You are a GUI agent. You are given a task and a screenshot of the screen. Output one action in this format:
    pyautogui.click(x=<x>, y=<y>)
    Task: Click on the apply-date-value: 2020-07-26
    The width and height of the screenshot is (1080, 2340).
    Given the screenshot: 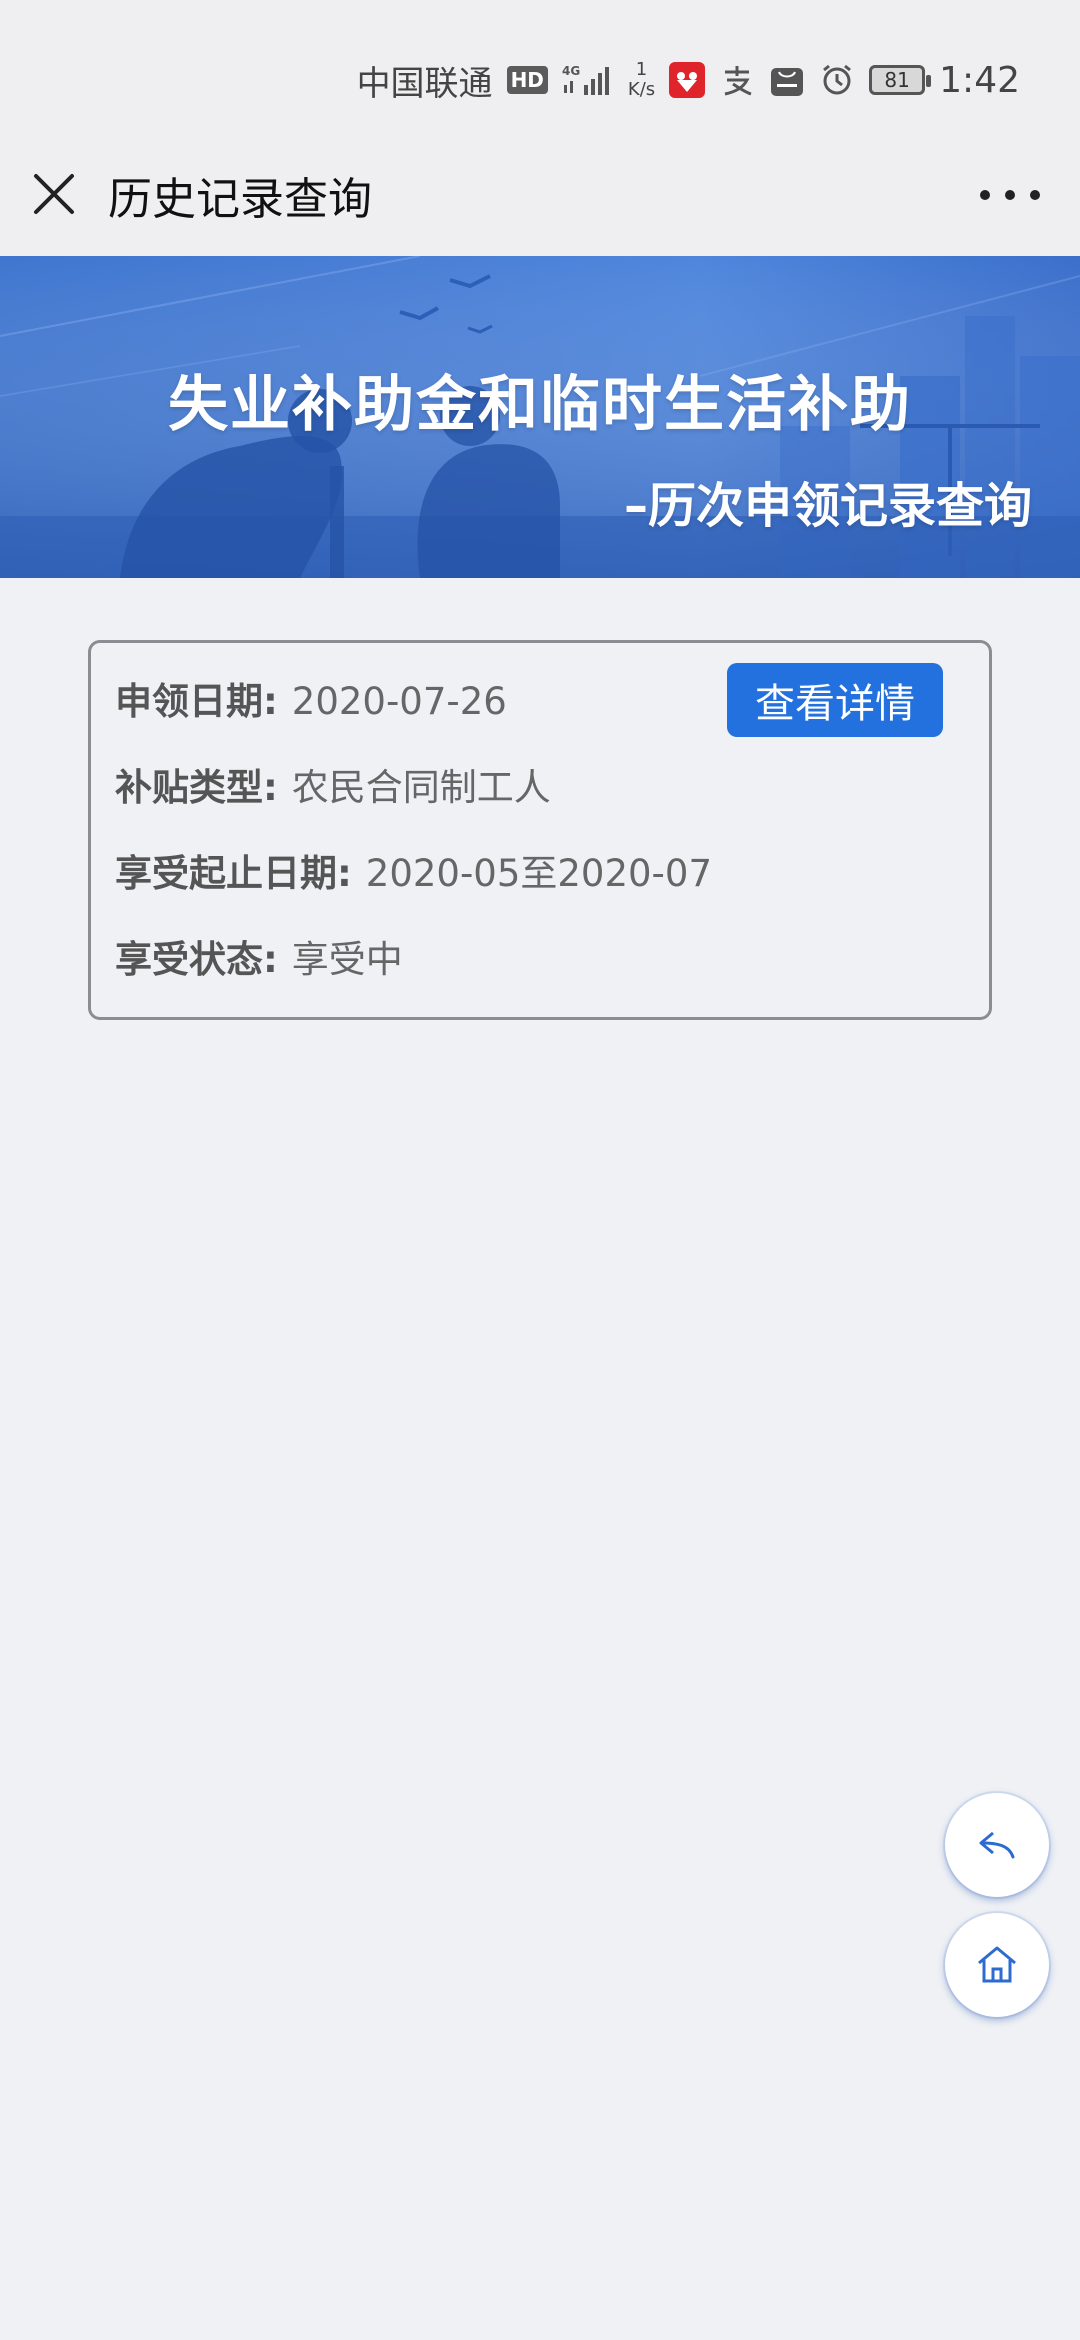 What is the action you would take?
    pyautogui.click(x=399, y=701)
    